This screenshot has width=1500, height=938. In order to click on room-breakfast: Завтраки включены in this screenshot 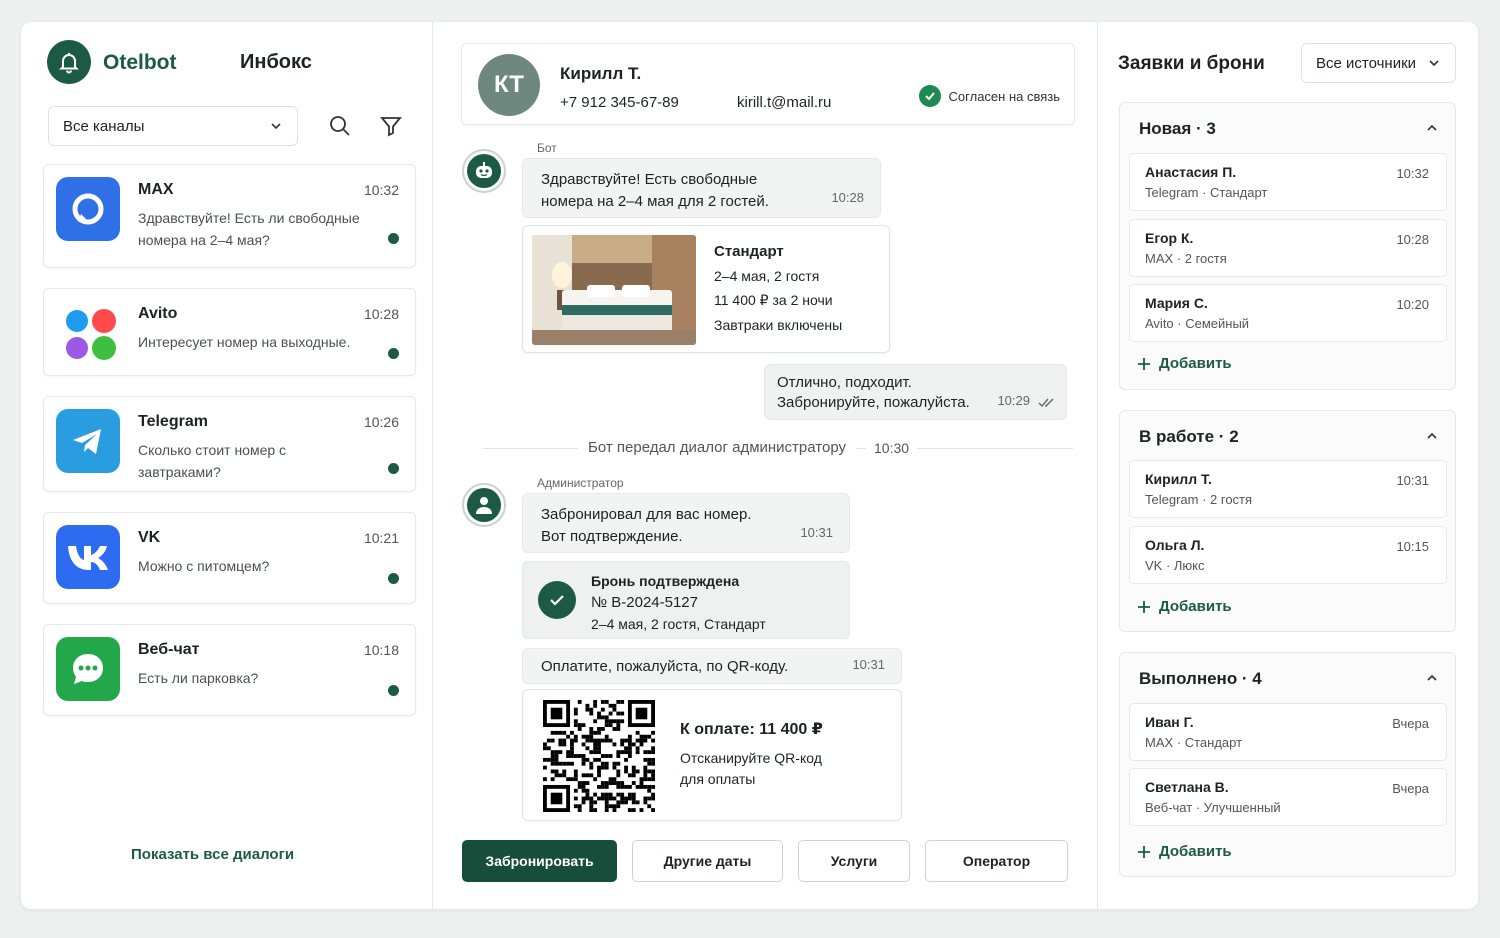, I will do `click(778, 325)`.